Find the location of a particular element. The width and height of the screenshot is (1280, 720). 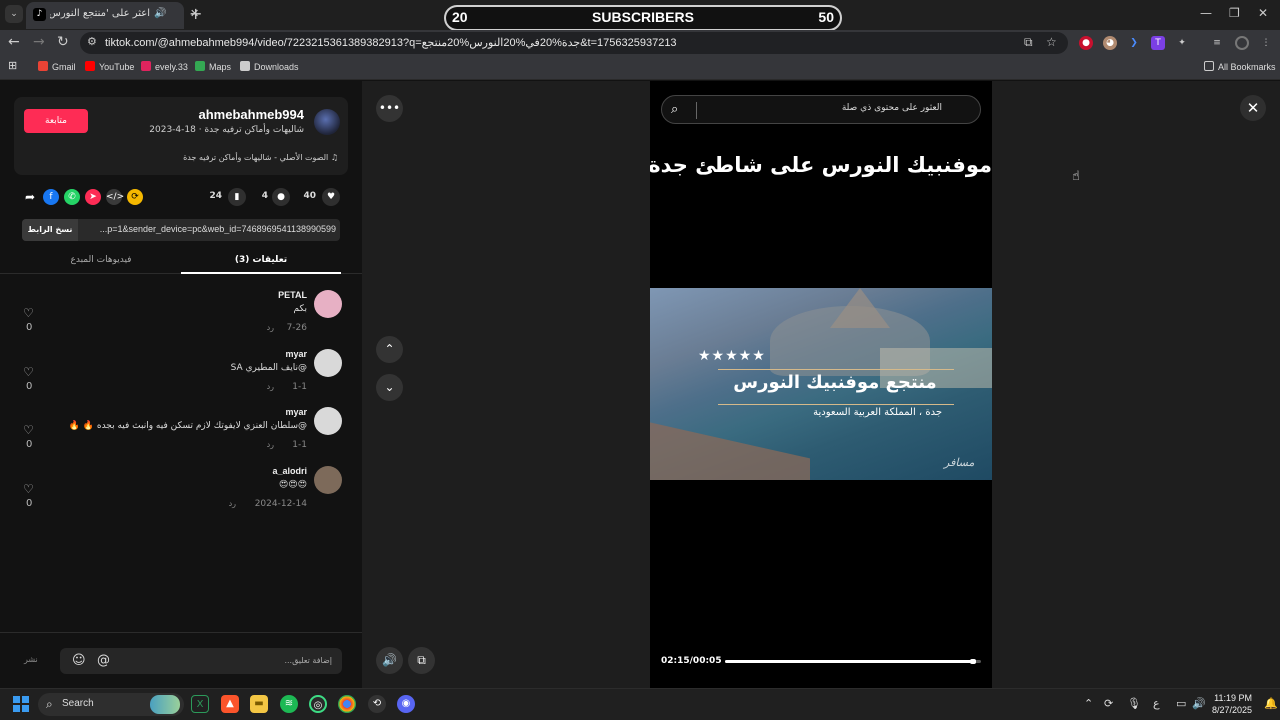

site-info-icon: ⚙ is located at coordinates (92, 41).